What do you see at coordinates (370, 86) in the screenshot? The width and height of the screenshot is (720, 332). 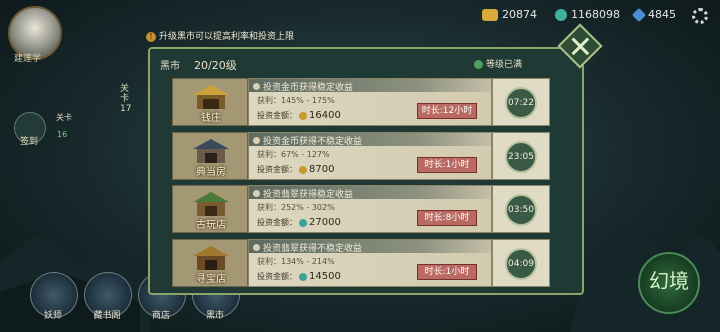 I see `investment-title-bar: 投资金币获得稳定收益` at bounding box center [370, 86].